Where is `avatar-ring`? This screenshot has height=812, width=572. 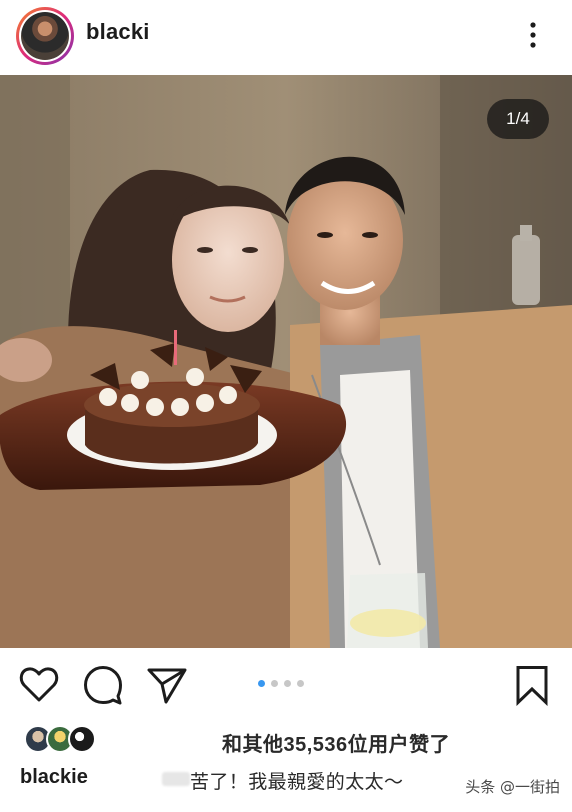 avatar-ring is located at coordinates (45, 36).